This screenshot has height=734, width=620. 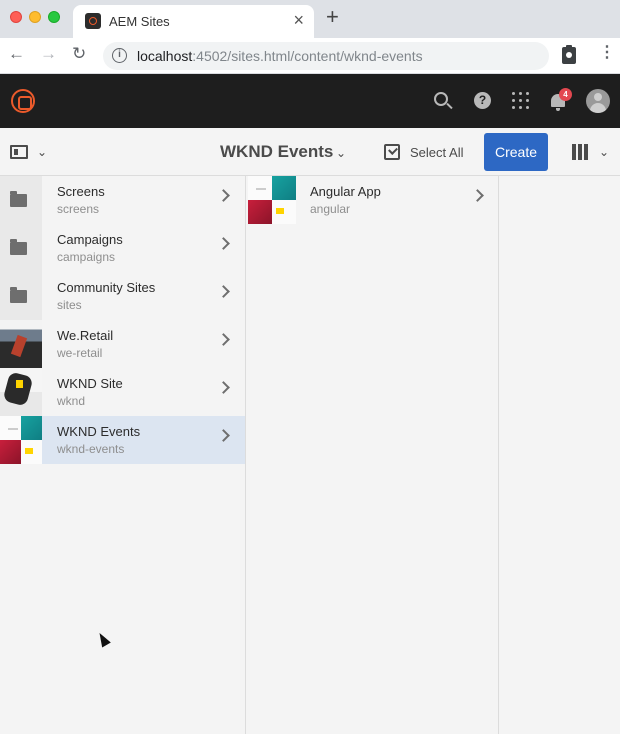 I want to click on item-subtitle: campaigns, so click(x=86, y=257).